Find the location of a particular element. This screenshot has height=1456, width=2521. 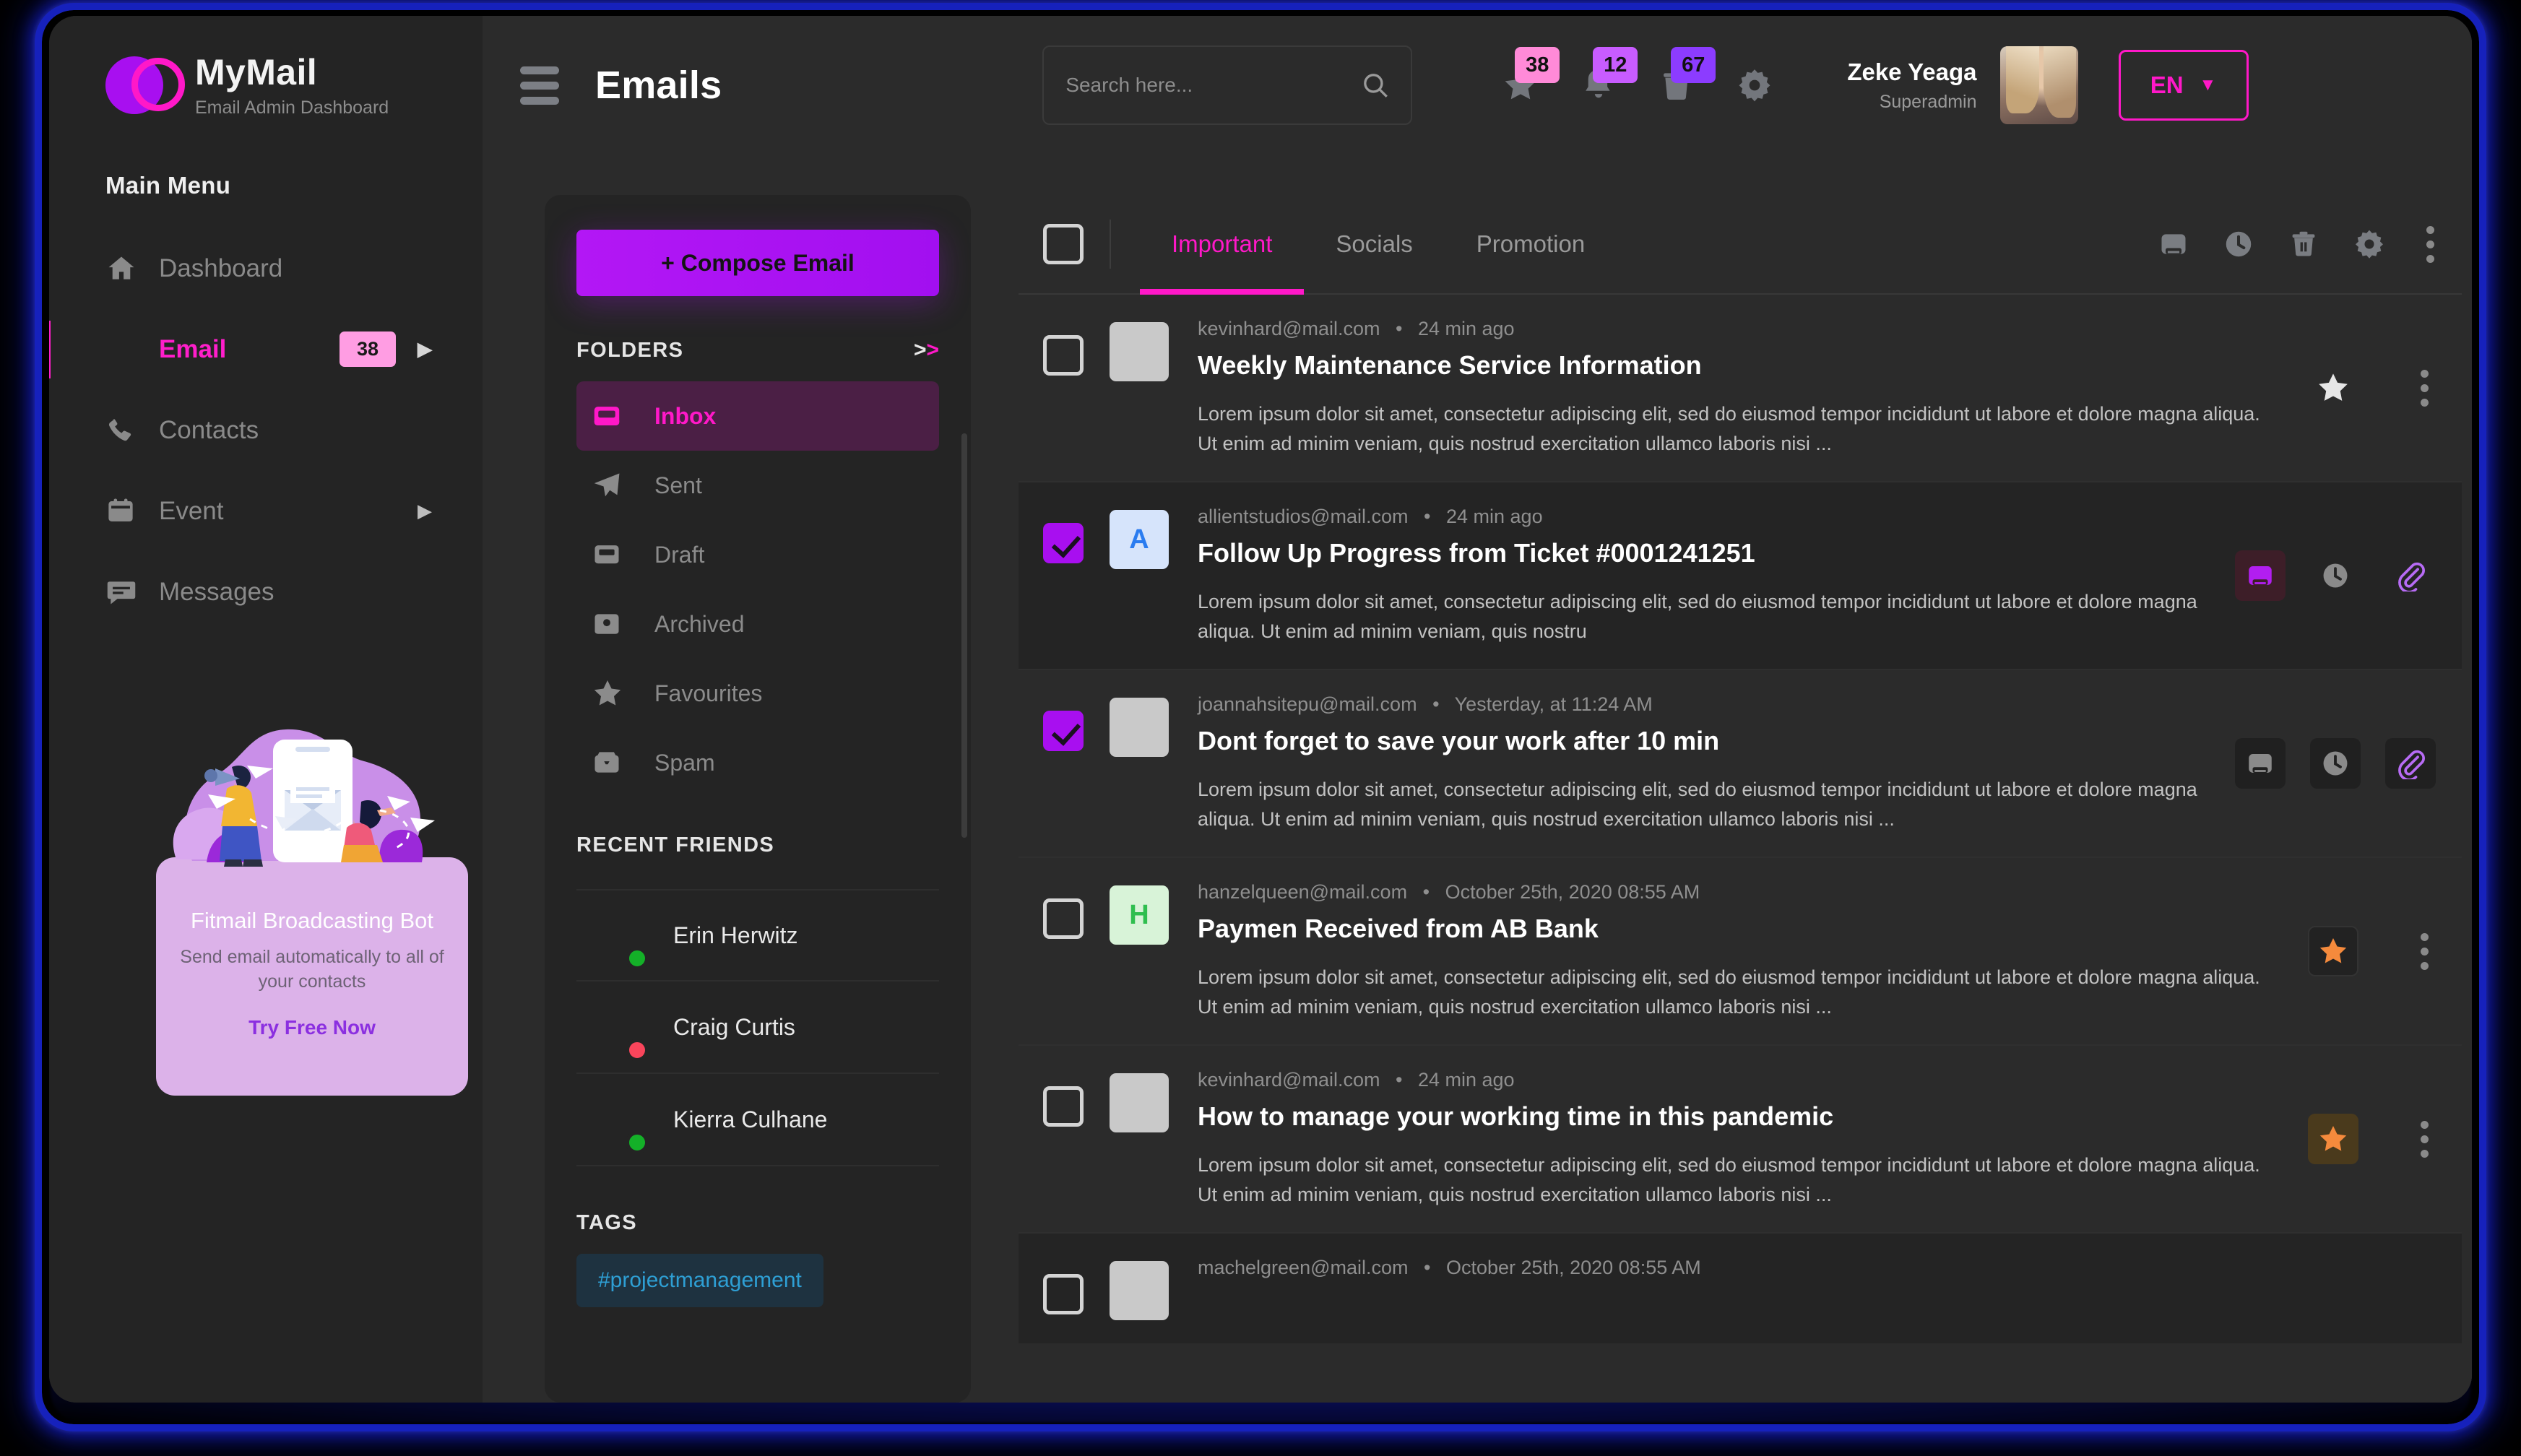

main-menu-title: Main Menu is located at coordinates (168, 185).